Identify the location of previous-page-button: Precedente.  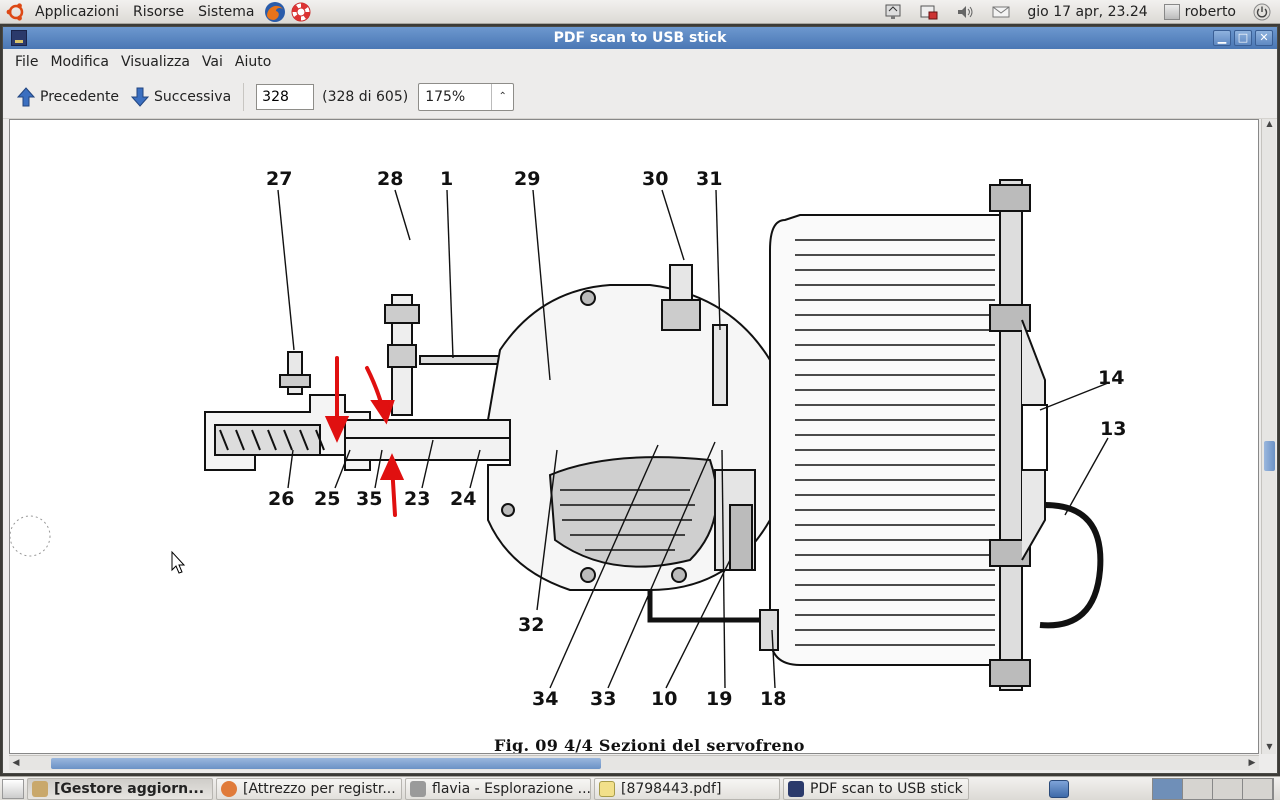
(68, 97).